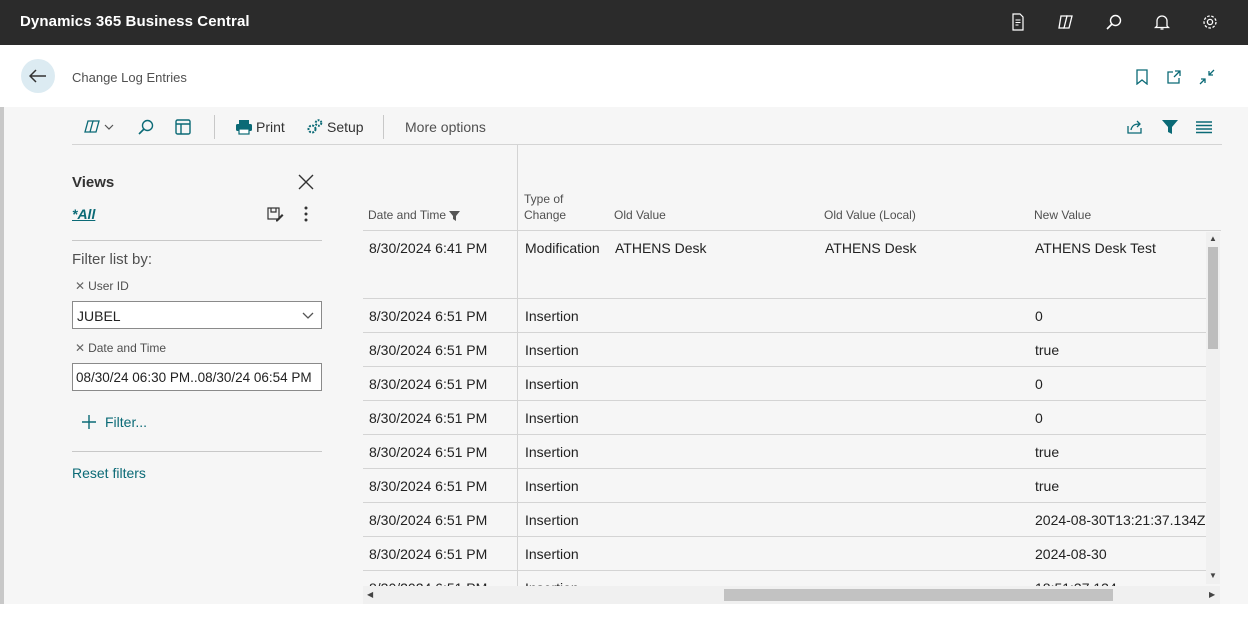 The image size is (1248, 628). Describe the element at coordinates (784, 554) in the screenshot. I see `table-row: 8/30/2024 6:51 PM Insertion 2024-08-30` at that location.